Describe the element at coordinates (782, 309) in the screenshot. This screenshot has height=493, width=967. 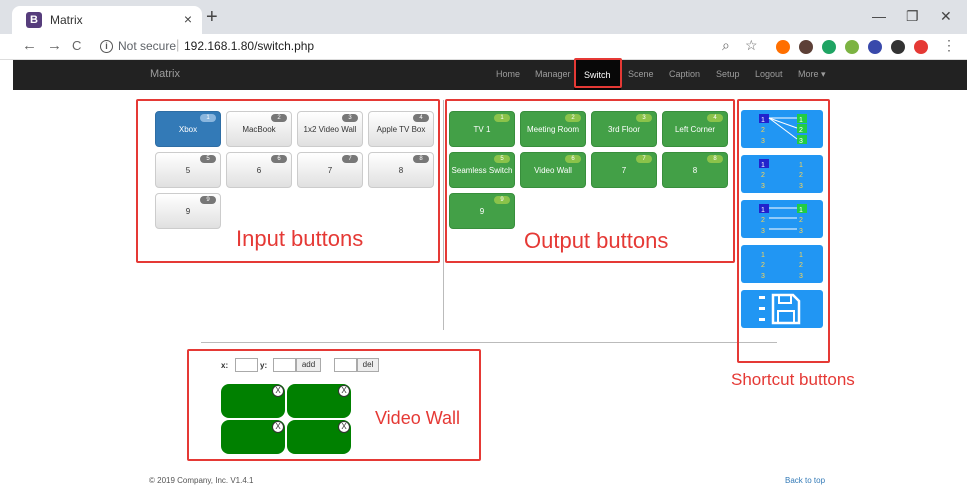
I see `shortcut-save-button` at that location.